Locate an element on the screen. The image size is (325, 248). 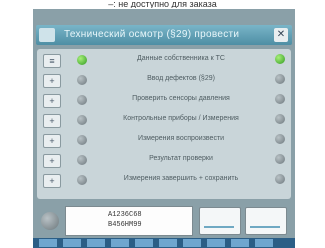
step-label: Контрольные приборы / Измерения is located at coordinates (181, 118).